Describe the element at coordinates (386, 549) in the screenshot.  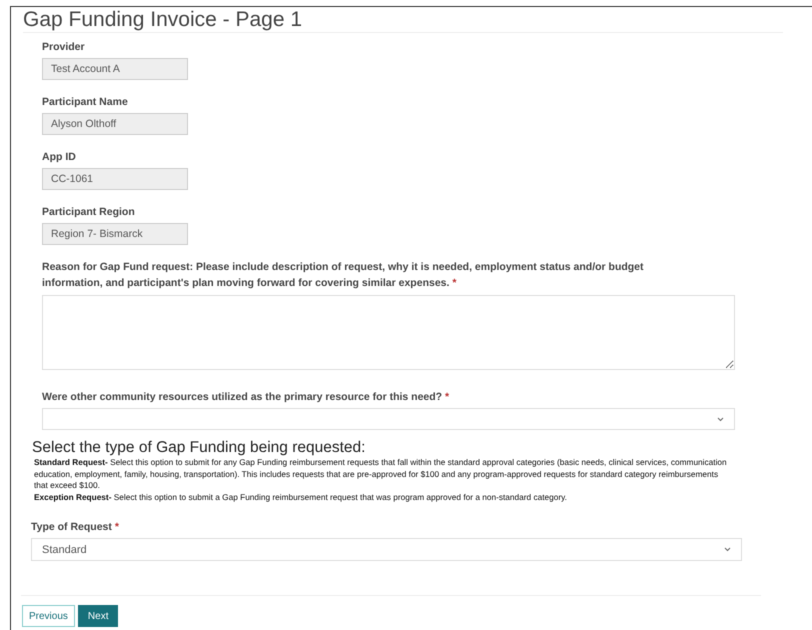
I see `dropdown-field: Standard` at that location.